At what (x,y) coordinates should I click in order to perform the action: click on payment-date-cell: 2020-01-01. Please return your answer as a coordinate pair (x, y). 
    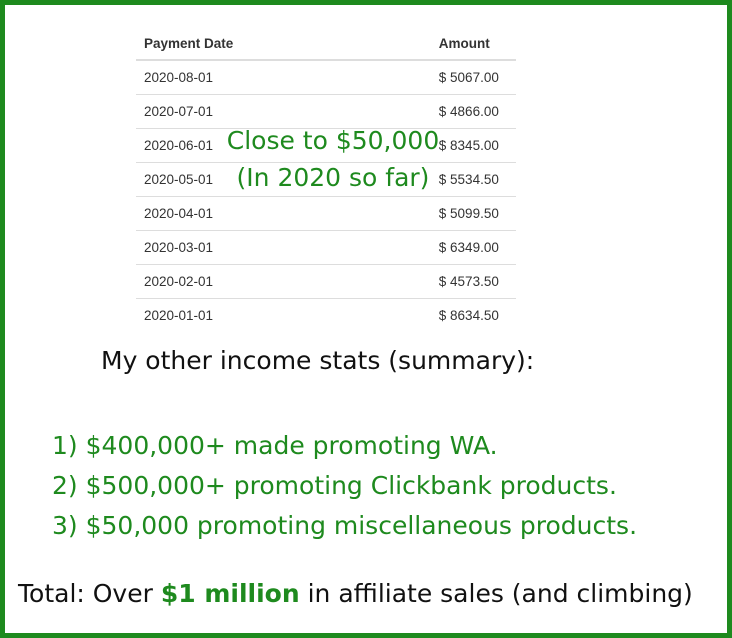
    Looking at the image, I should click on (179, 315).